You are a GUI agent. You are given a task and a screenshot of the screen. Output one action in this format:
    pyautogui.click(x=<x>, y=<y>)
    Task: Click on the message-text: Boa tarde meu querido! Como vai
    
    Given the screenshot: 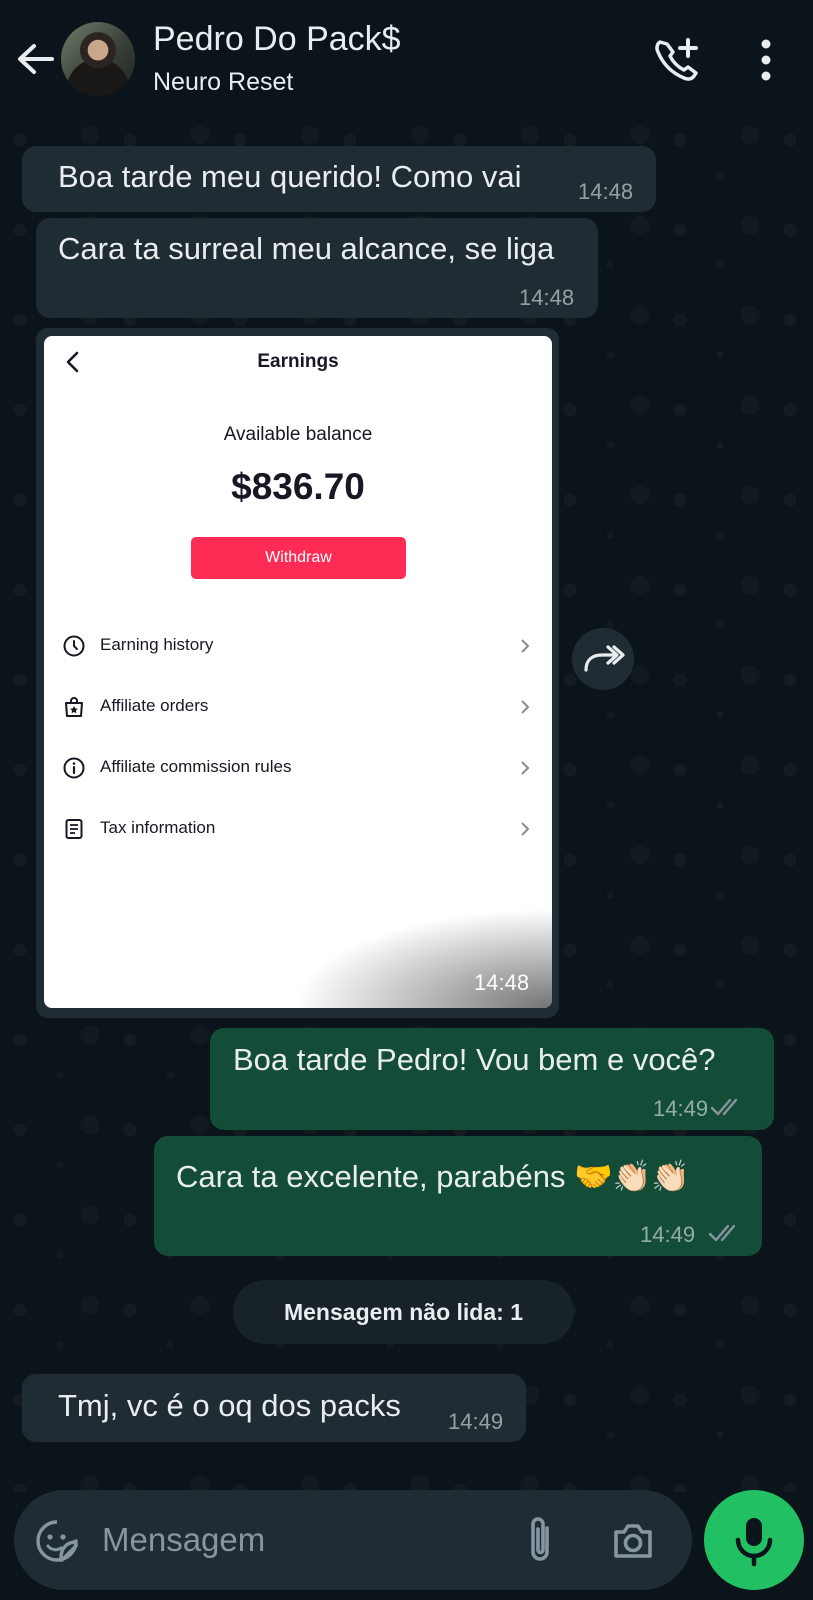 What is the action you would take?
    pyautogui.click(x=290, y=176)
    